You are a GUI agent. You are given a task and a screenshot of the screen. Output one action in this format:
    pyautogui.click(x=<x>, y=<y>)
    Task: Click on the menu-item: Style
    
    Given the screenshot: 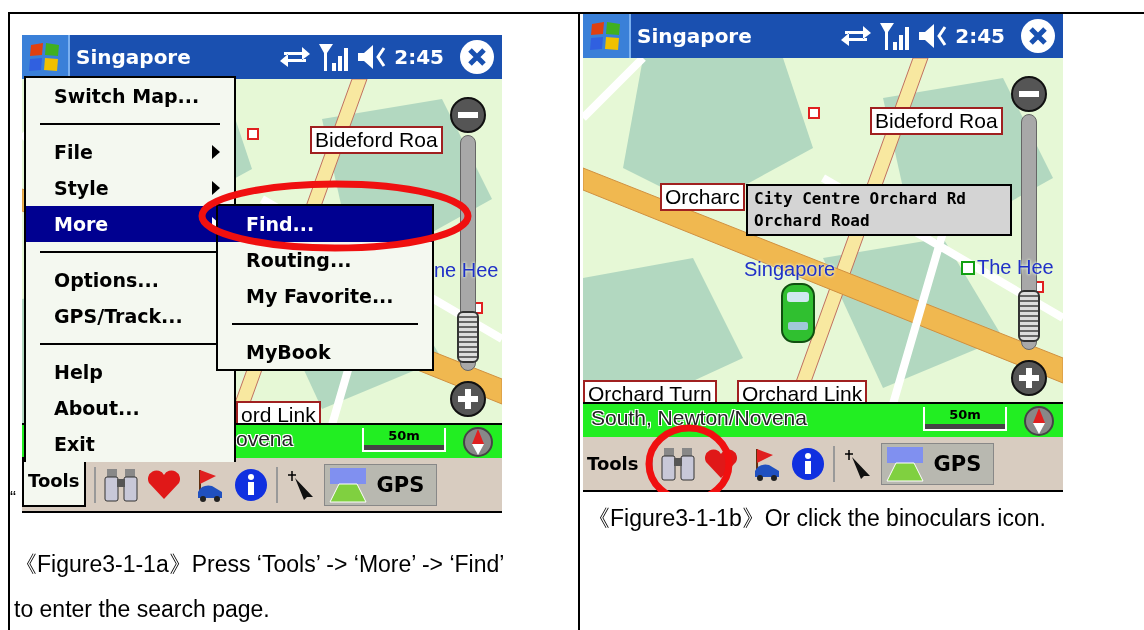 What is the action you would take?
    pyautogui.click(x=130, y=188)
    